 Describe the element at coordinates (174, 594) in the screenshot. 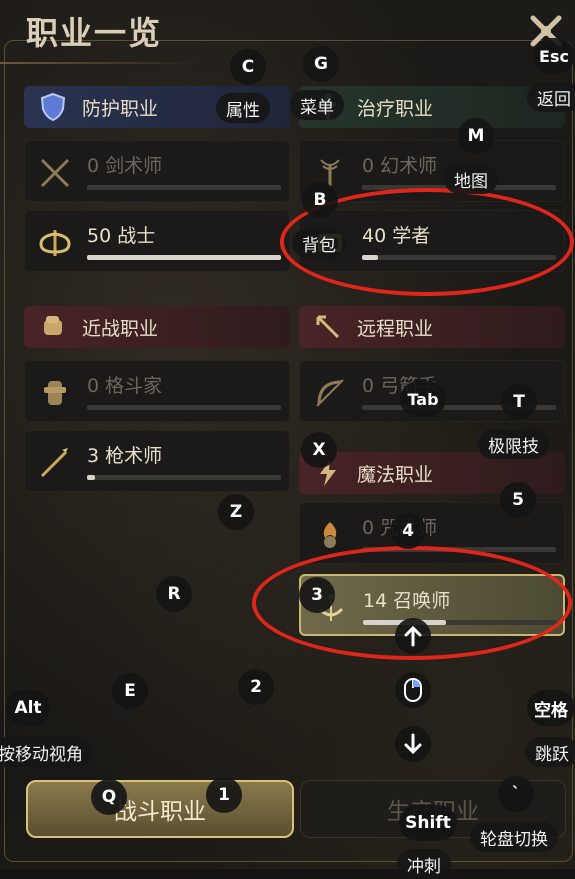

I see `key-r: R` at that location.